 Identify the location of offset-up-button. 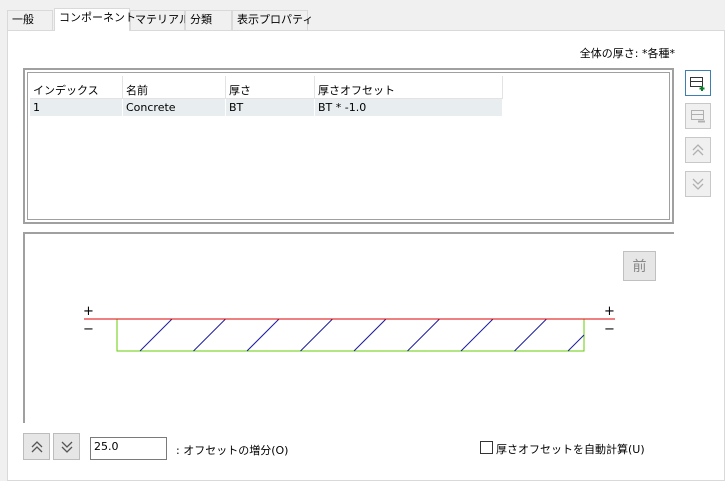
(36, 446).